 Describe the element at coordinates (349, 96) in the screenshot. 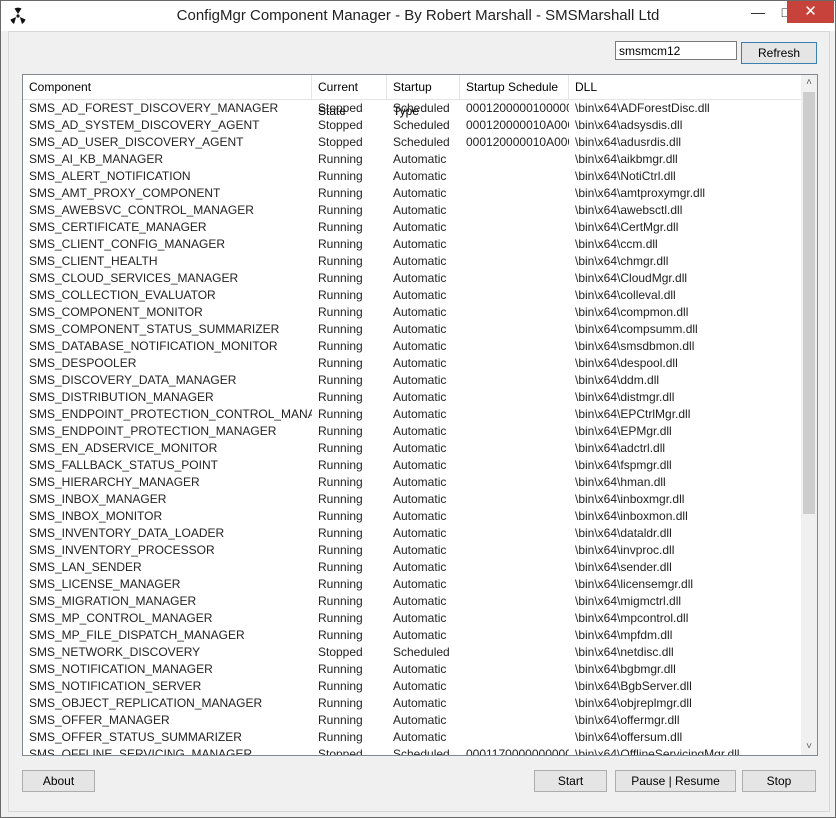

I see `column-header-current-state: Current State` at that location.